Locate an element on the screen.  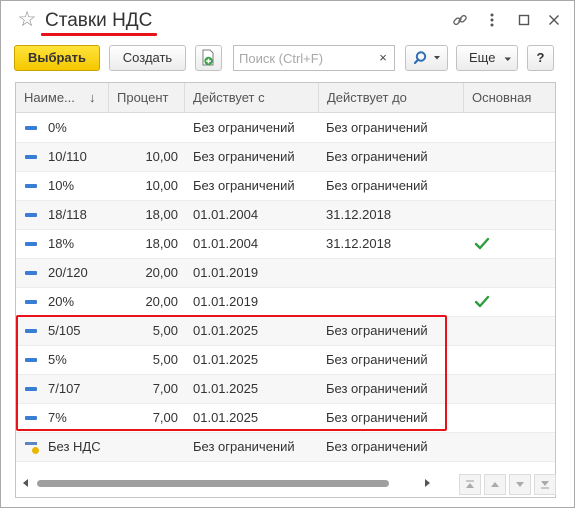
horizontal-scrollbar is located at coordinates (235, 483).